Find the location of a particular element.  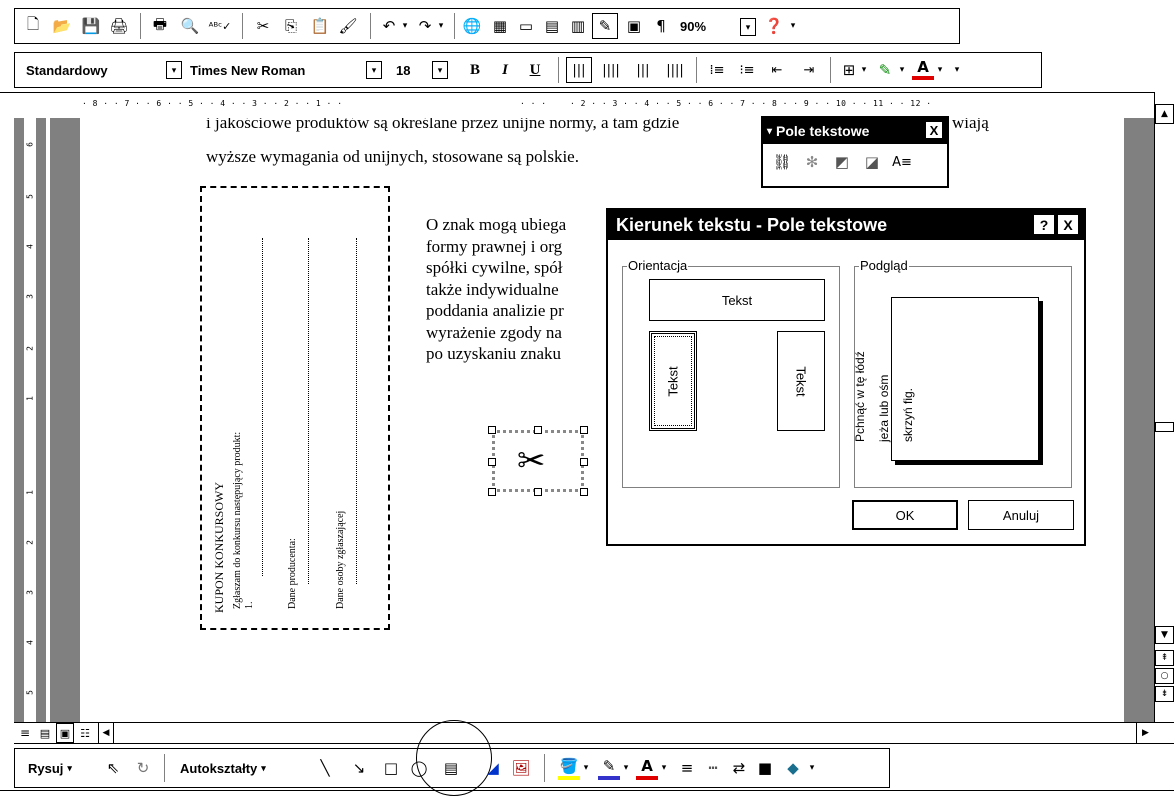

hyperlink-icon: 🌐 is located at coordinates (472, 26).